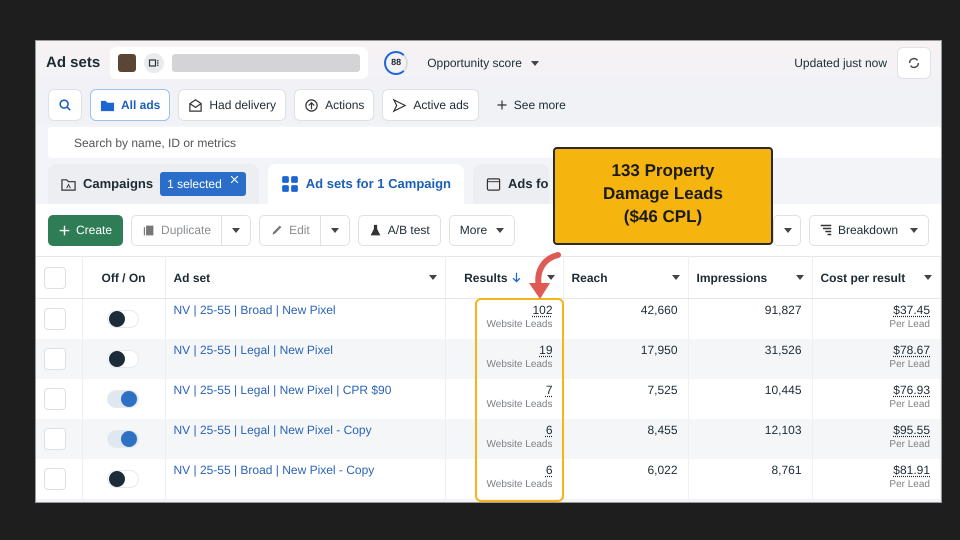 The width and height of the screenshot is (960, 540). What do you see at coordinates (911, 429) in the screenshot?
I see `cost-value: $95.55` at bounding box center [911, 429].